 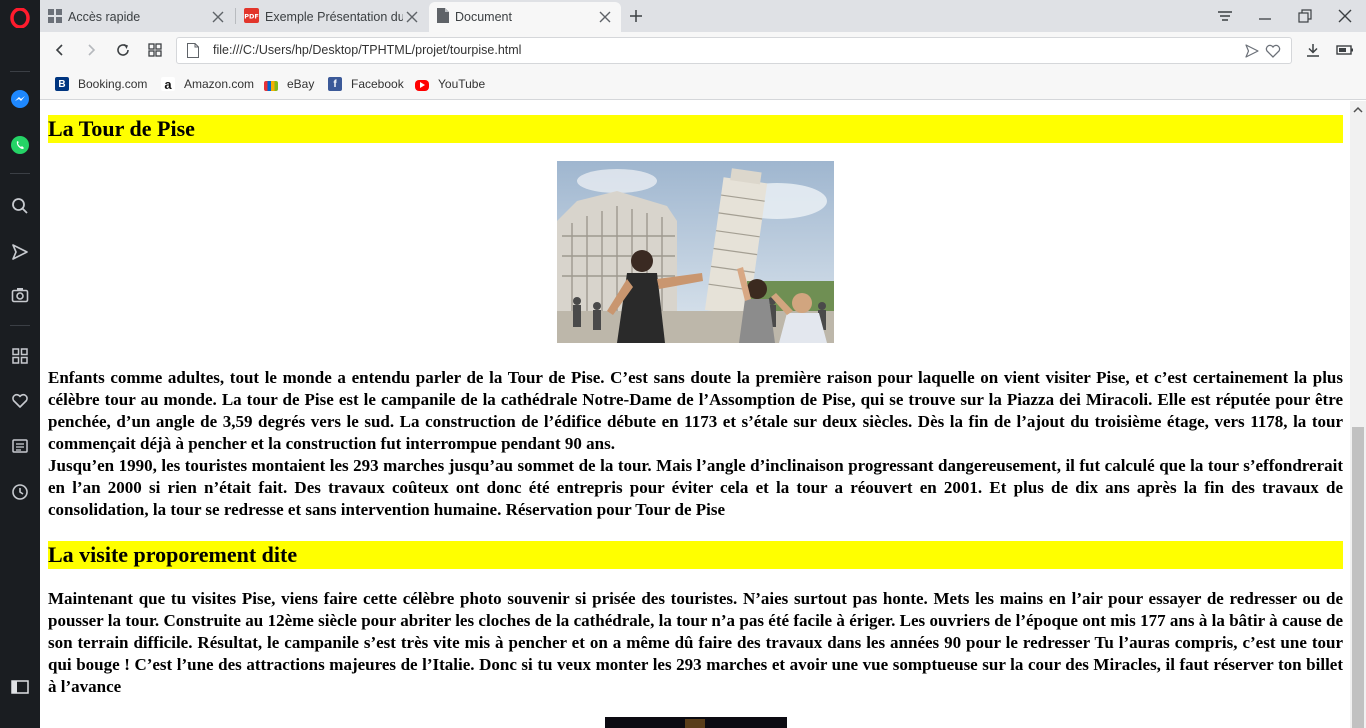 I want to click on bookmark-label: Amazon.com, so click(x=219, y=84).